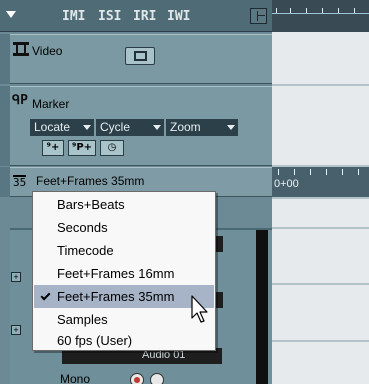 This screenshot has height=384, width=369. What do you see at coordinates (178, 16) in the screenshot?
I see `toolbar-button-iwi: IWI` at bounding box center [178, 16].